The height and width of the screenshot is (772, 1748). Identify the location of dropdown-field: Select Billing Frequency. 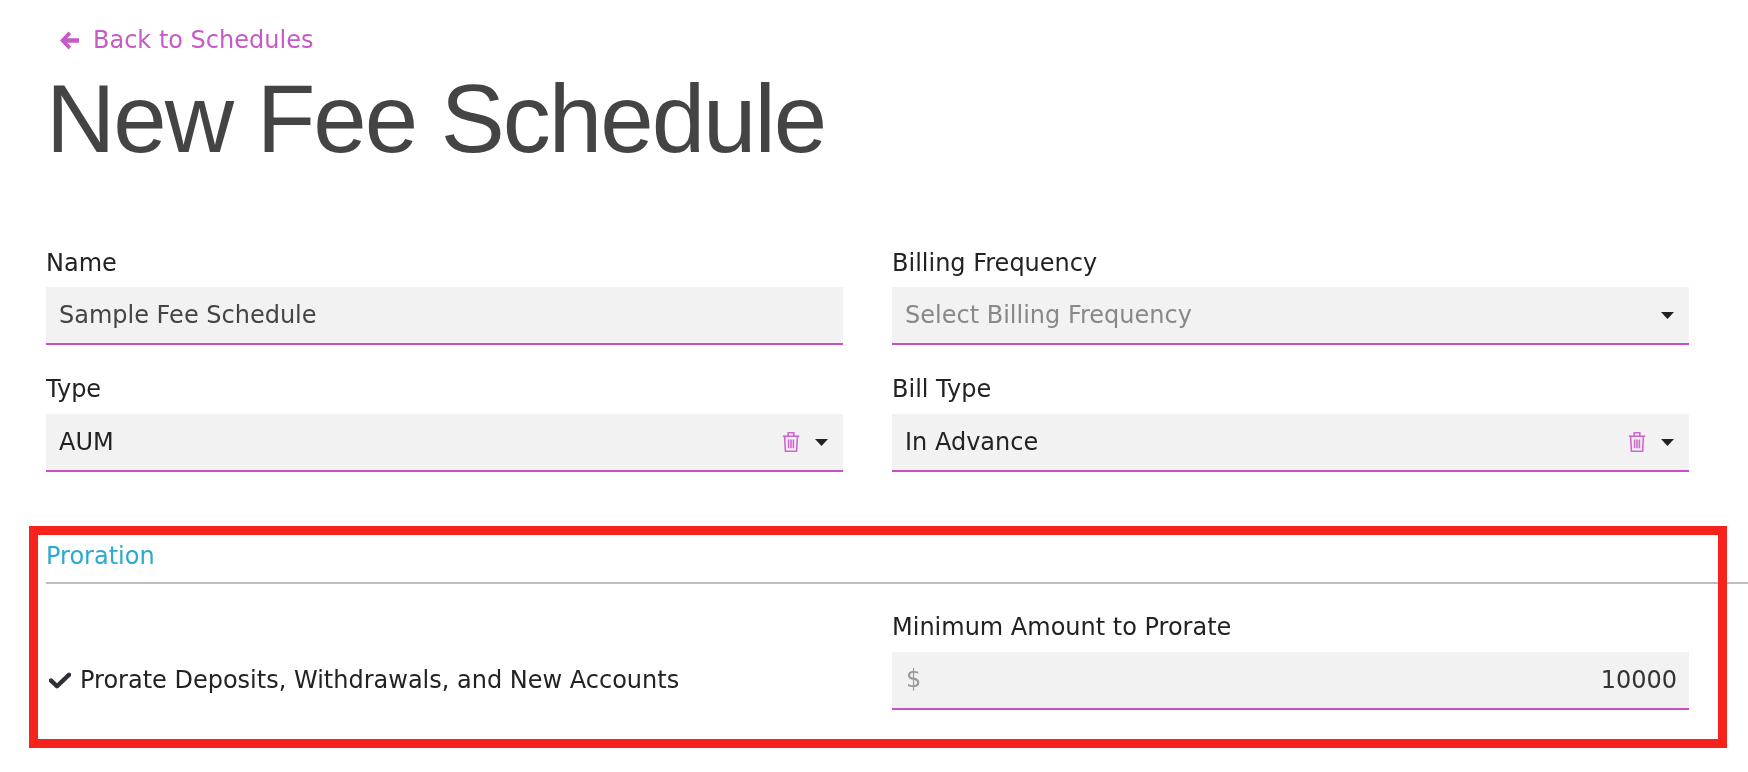
(1290, 316).